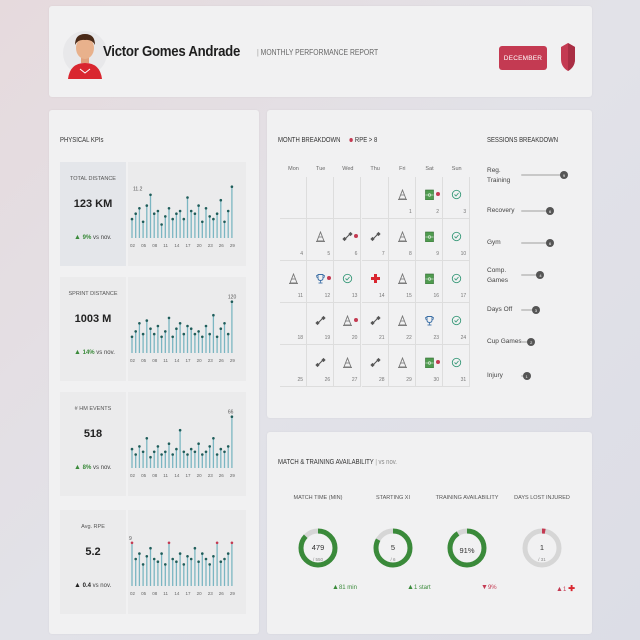 This screenshot has height=640, width=640. I want to click on kpi-x-tick: 14, so click(177, 593).